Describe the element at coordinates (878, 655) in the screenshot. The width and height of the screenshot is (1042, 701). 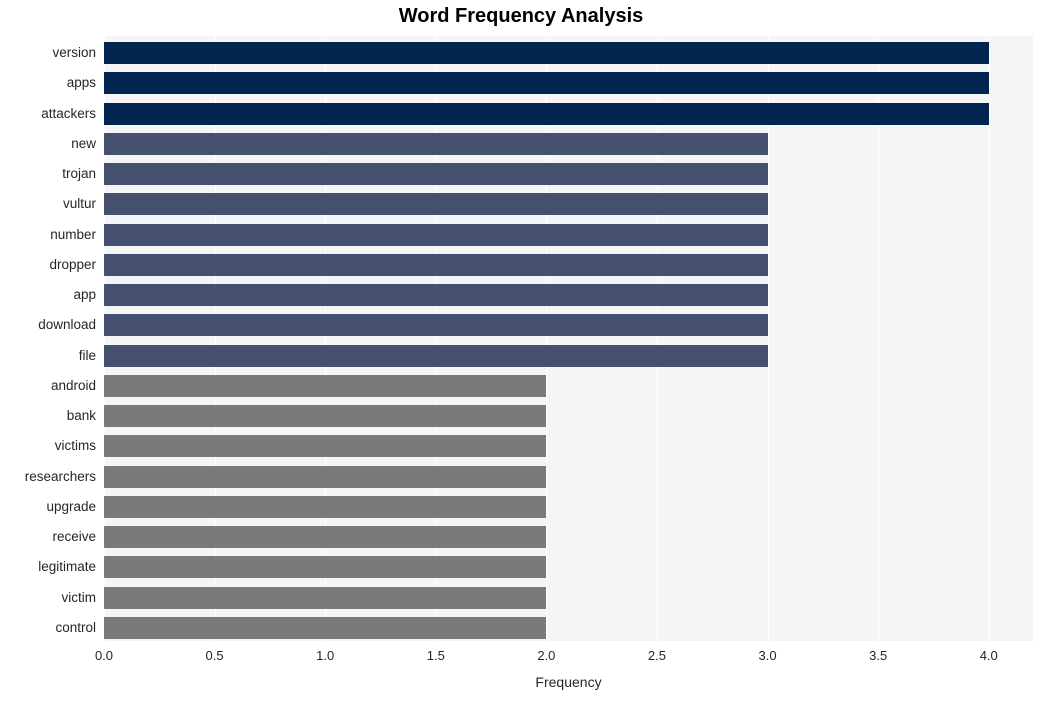
I see `x-axis-tick-label: 3.5` at that location.